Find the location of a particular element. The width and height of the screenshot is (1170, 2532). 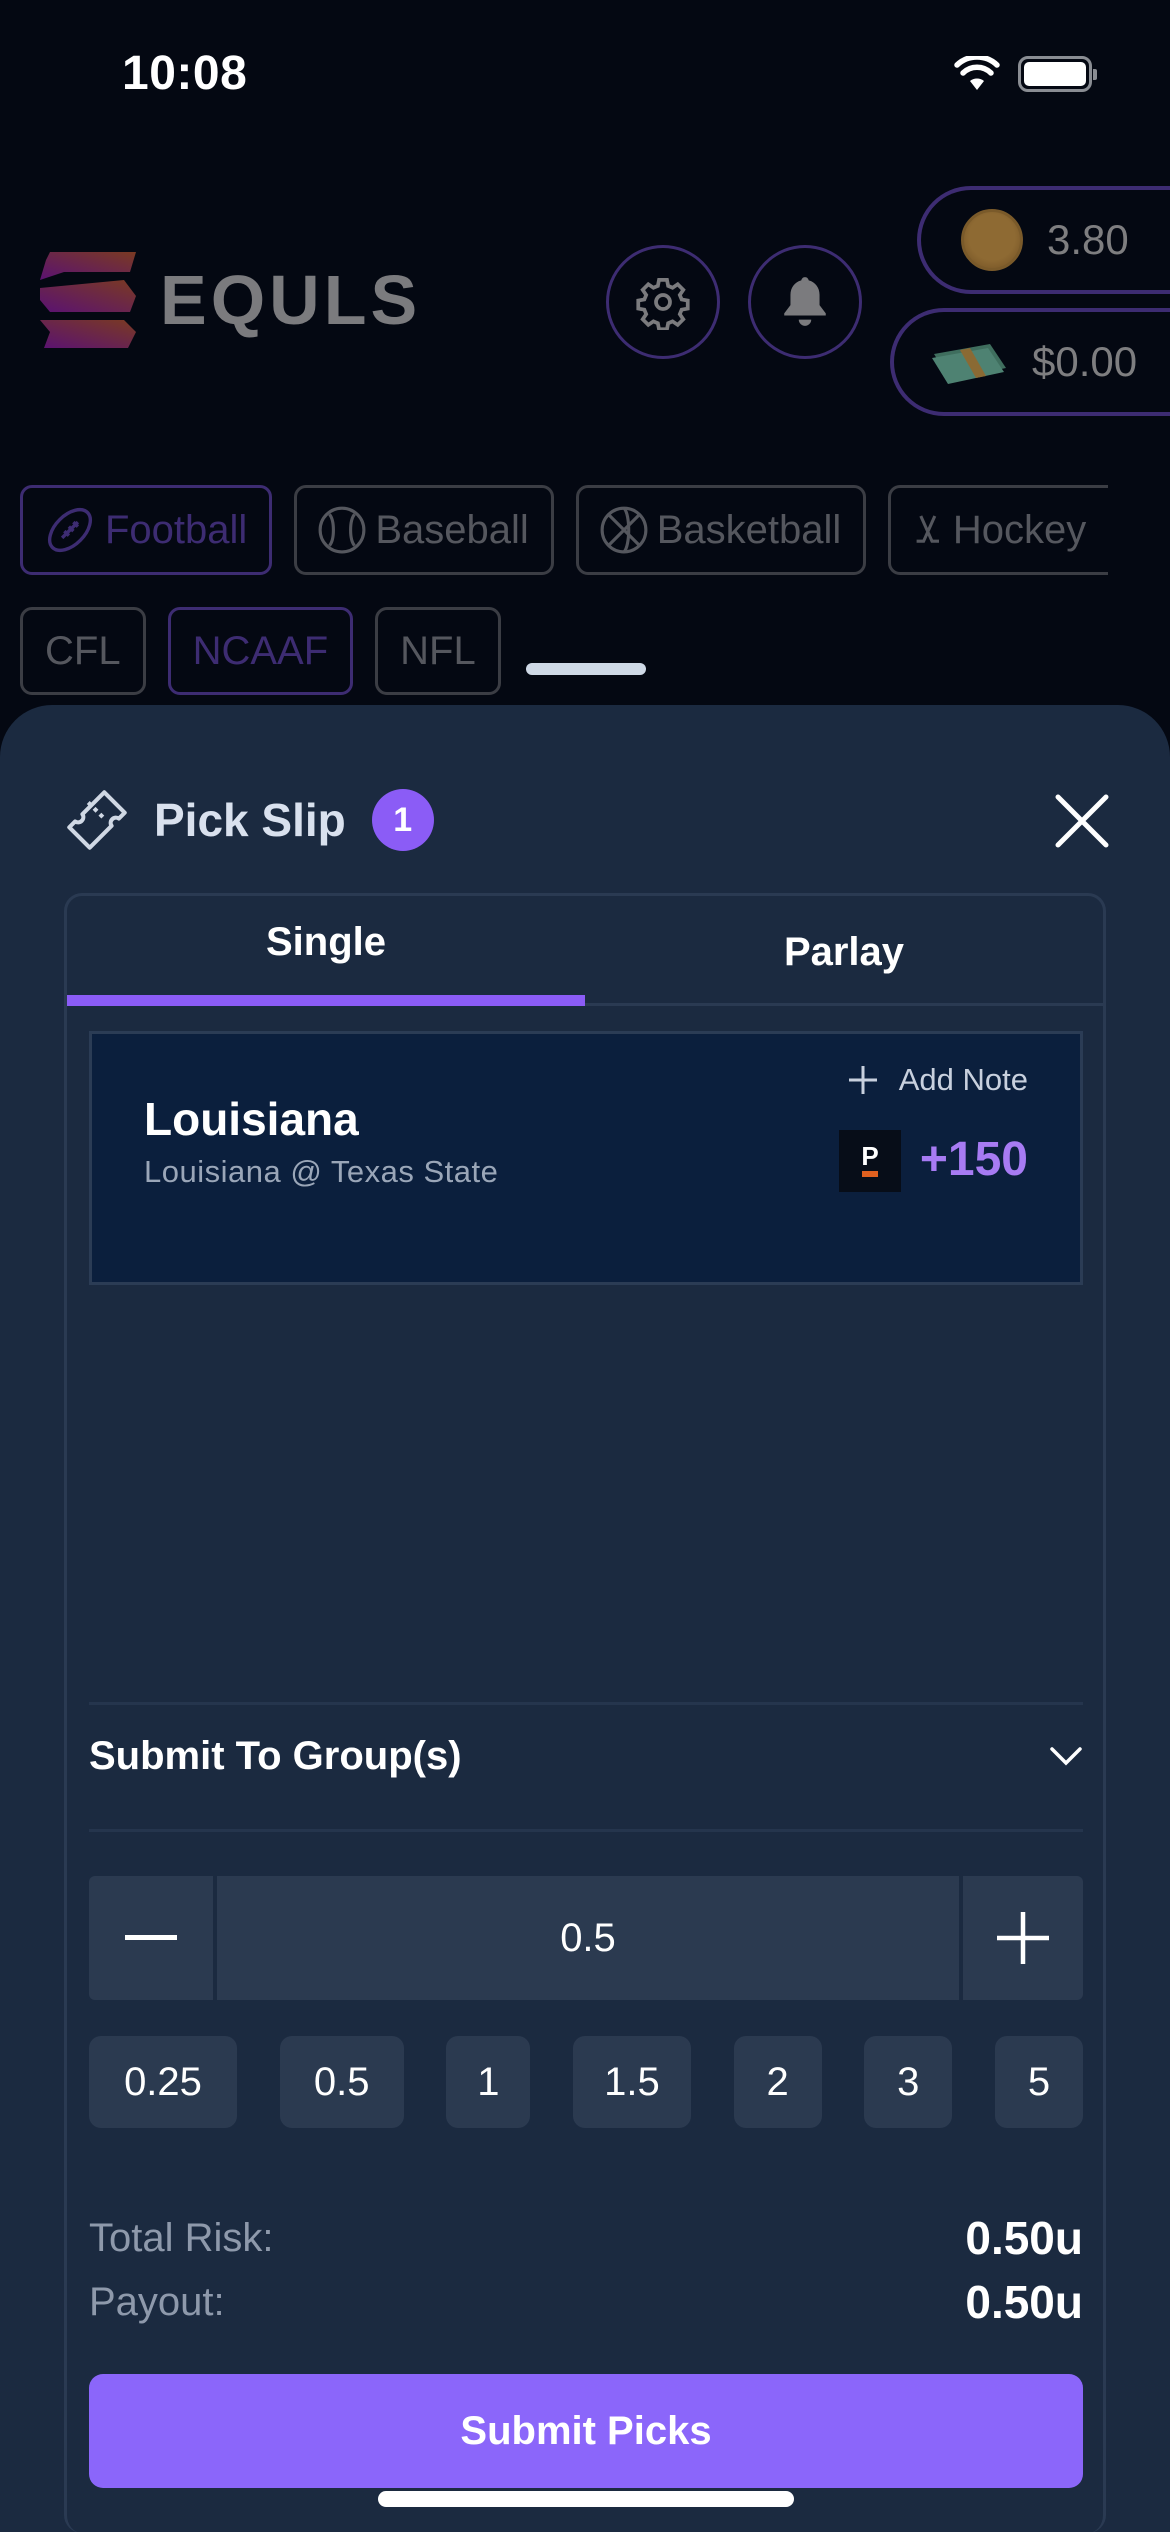

preset-button: 0.25 is located at coordinates (163, 2082).